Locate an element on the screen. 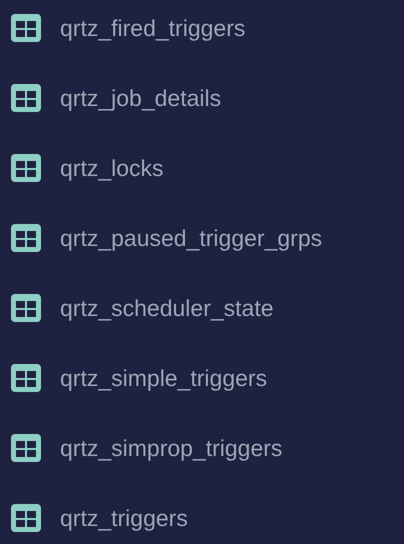 The width and height of the screenshot is (404, 544). table-name: qrtz_simprop_triggers is located at coordinates (171, 448).